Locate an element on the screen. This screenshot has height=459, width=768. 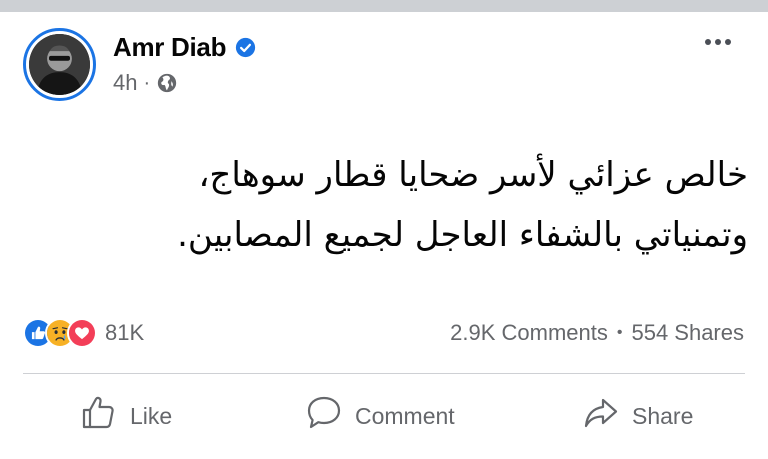
thumbs-up-icon is located at coordinates (105, 416).